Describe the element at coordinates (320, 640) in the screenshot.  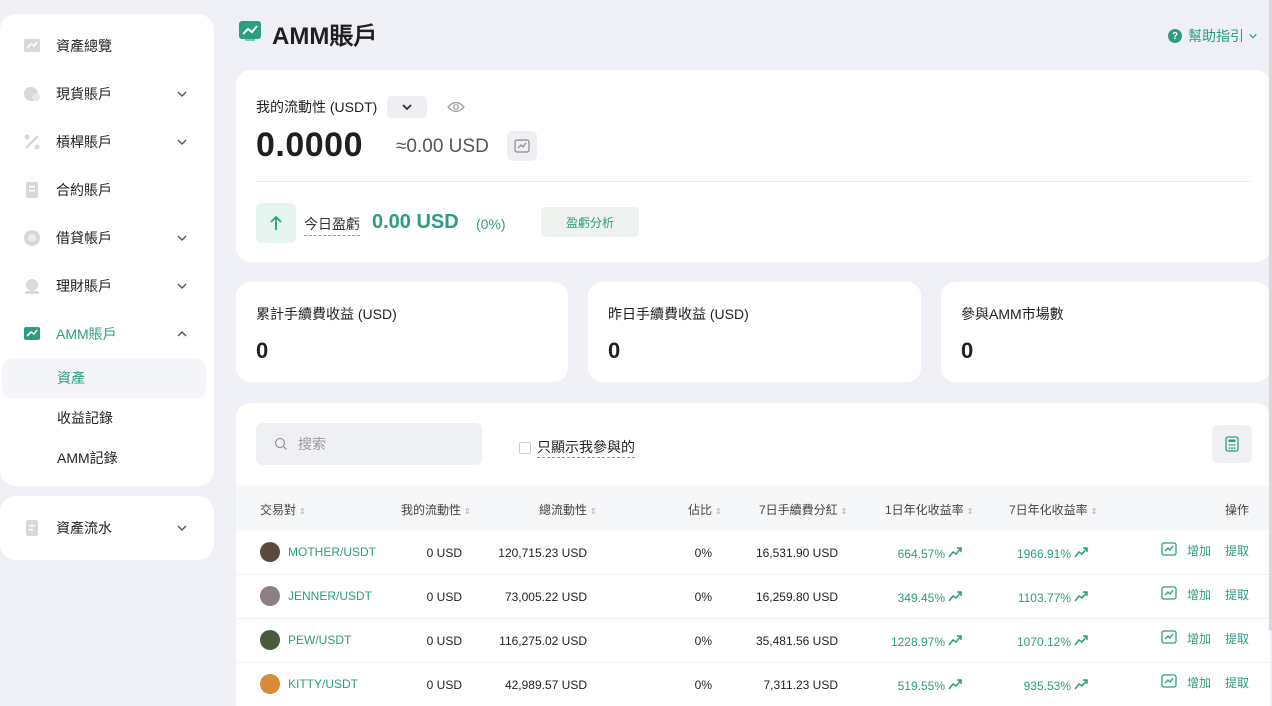
I see `pair-label: PEW/USDT` at that location.